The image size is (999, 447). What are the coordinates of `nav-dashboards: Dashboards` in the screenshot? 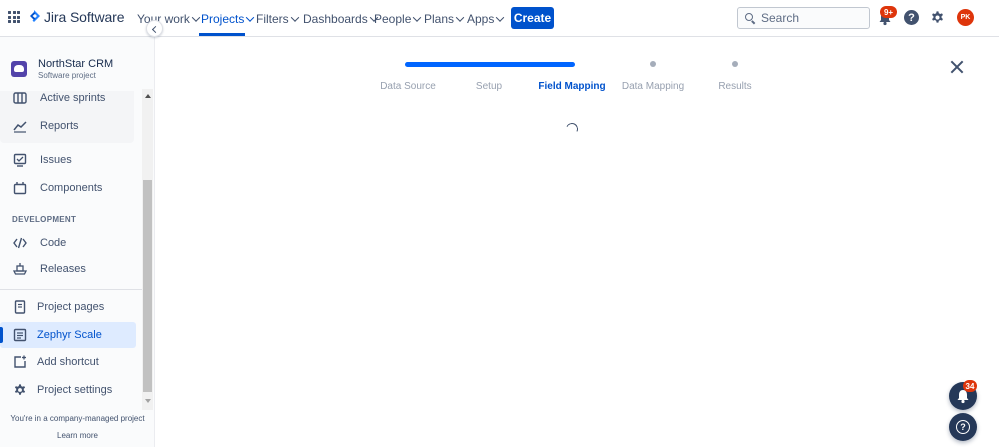 It's located at (340, 19).